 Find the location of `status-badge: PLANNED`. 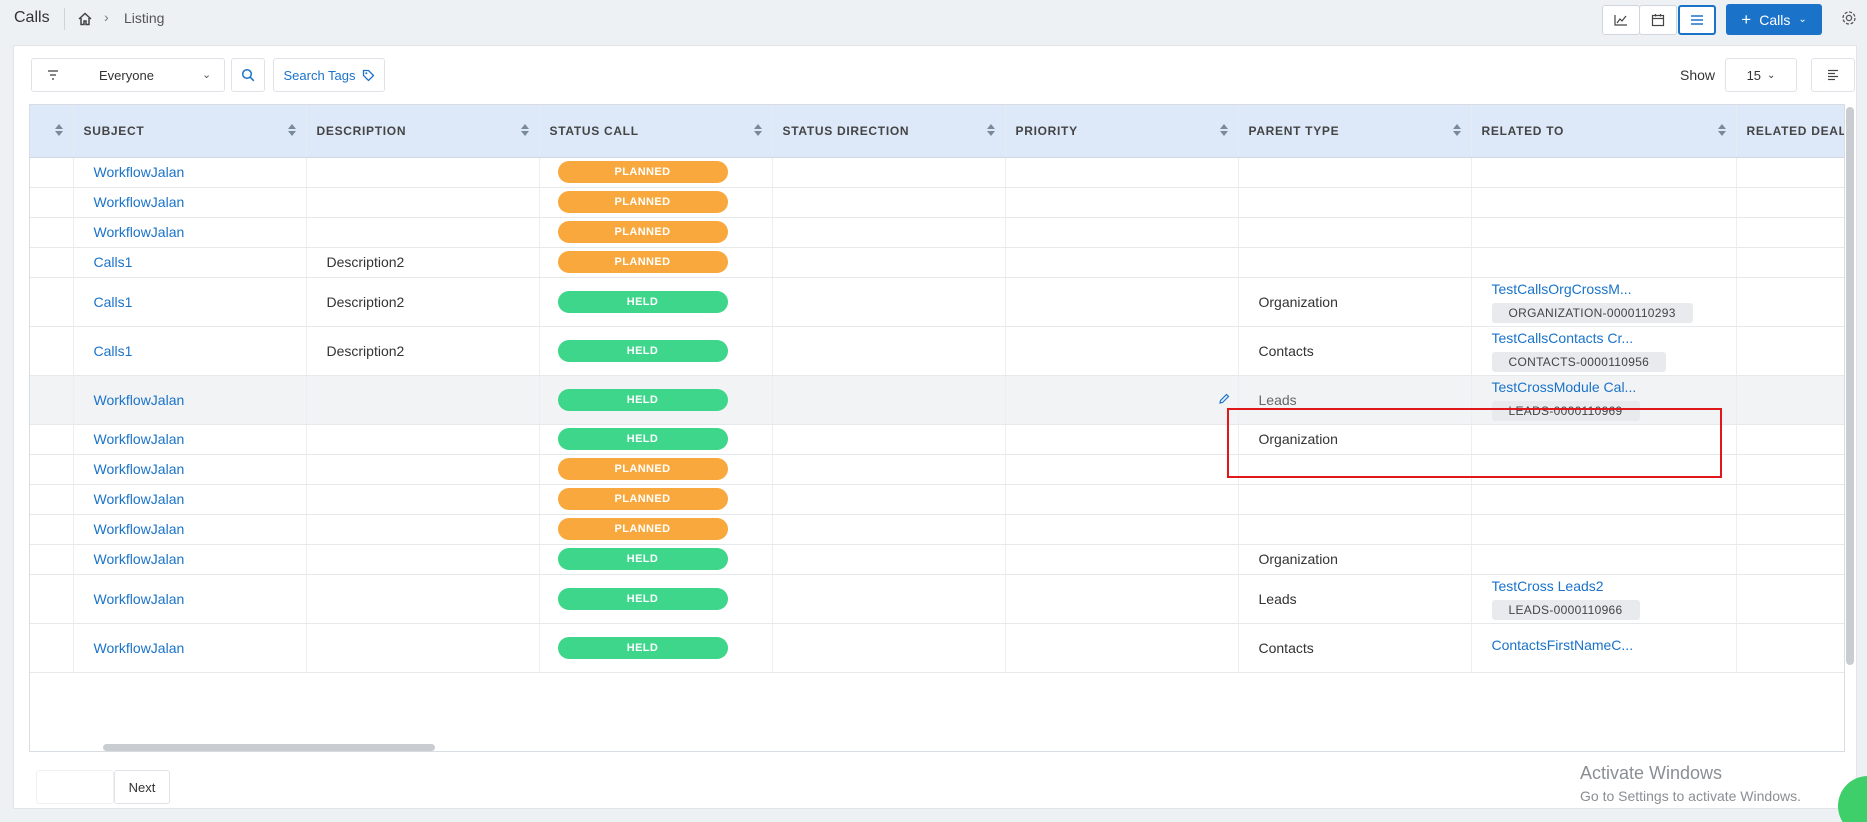

status-badge: PLANNED is located at coordinates (642, 202).